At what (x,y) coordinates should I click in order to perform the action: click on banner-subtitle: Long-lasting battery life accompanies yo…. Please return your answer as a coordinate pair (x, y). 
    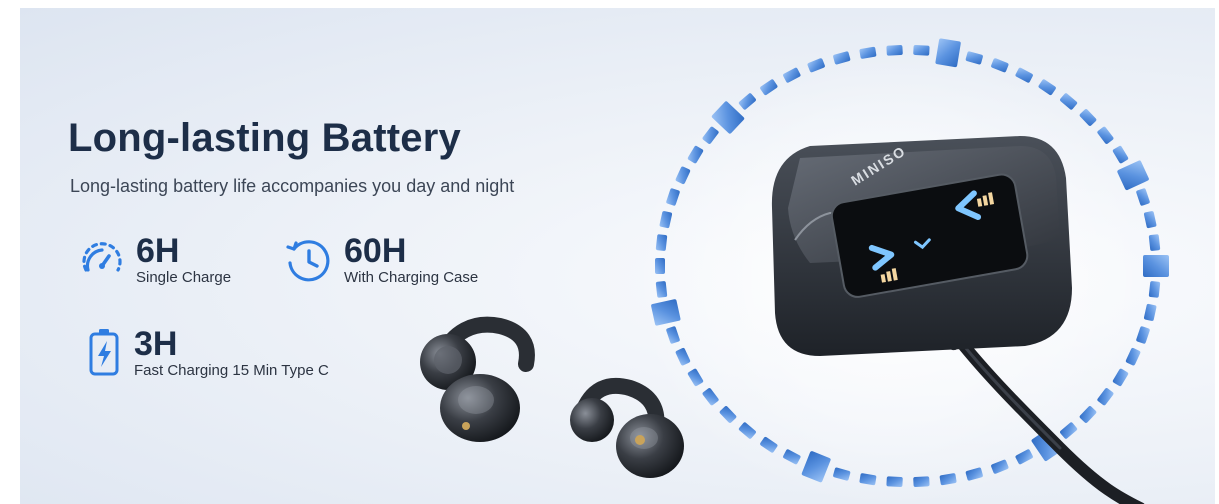
    Looking at the image, I should click on (292, 186).